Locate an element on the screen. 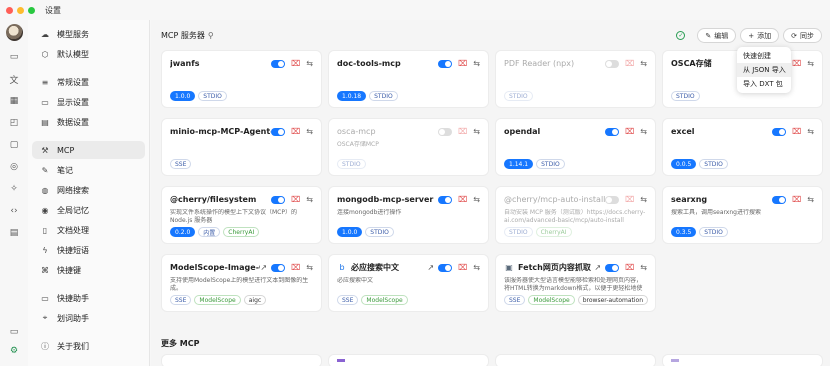 Image resolution: width=830 pixels, height=366 pixels. sidebar-item: ☁ 模型服务 is located at coordinates (88, 34).